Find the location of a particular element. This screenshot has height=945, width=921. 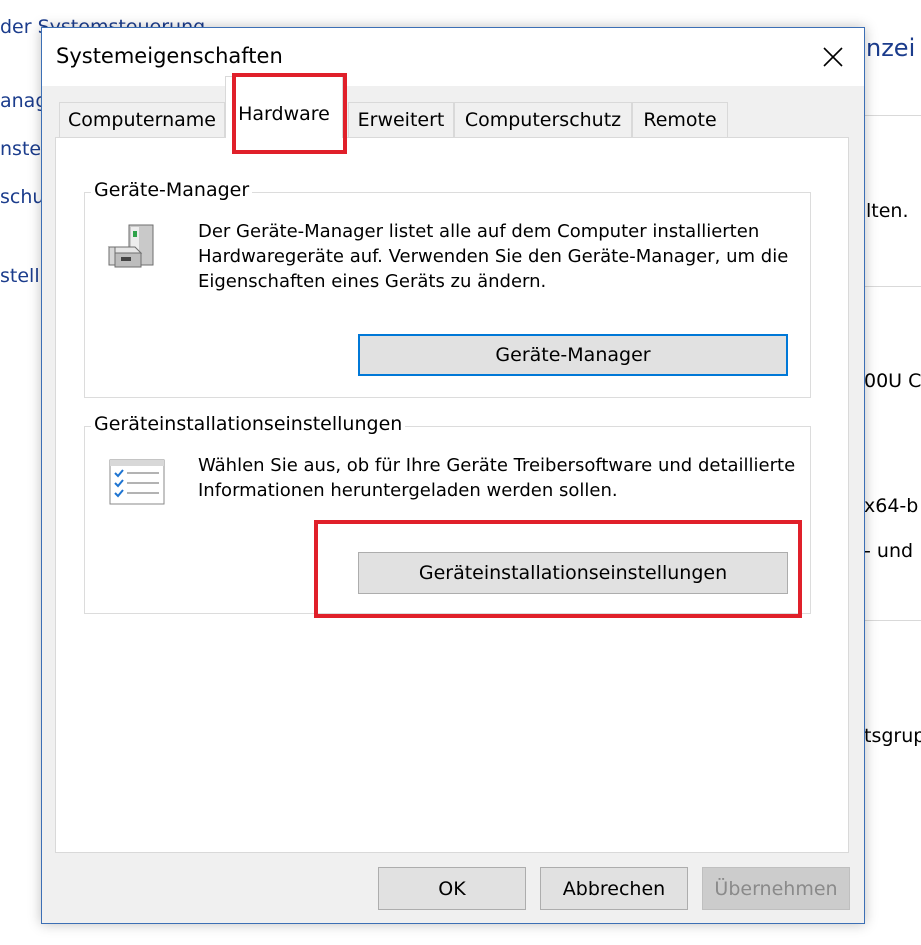

bg-text-line: tsgrup is located at coordinates (892, 736).